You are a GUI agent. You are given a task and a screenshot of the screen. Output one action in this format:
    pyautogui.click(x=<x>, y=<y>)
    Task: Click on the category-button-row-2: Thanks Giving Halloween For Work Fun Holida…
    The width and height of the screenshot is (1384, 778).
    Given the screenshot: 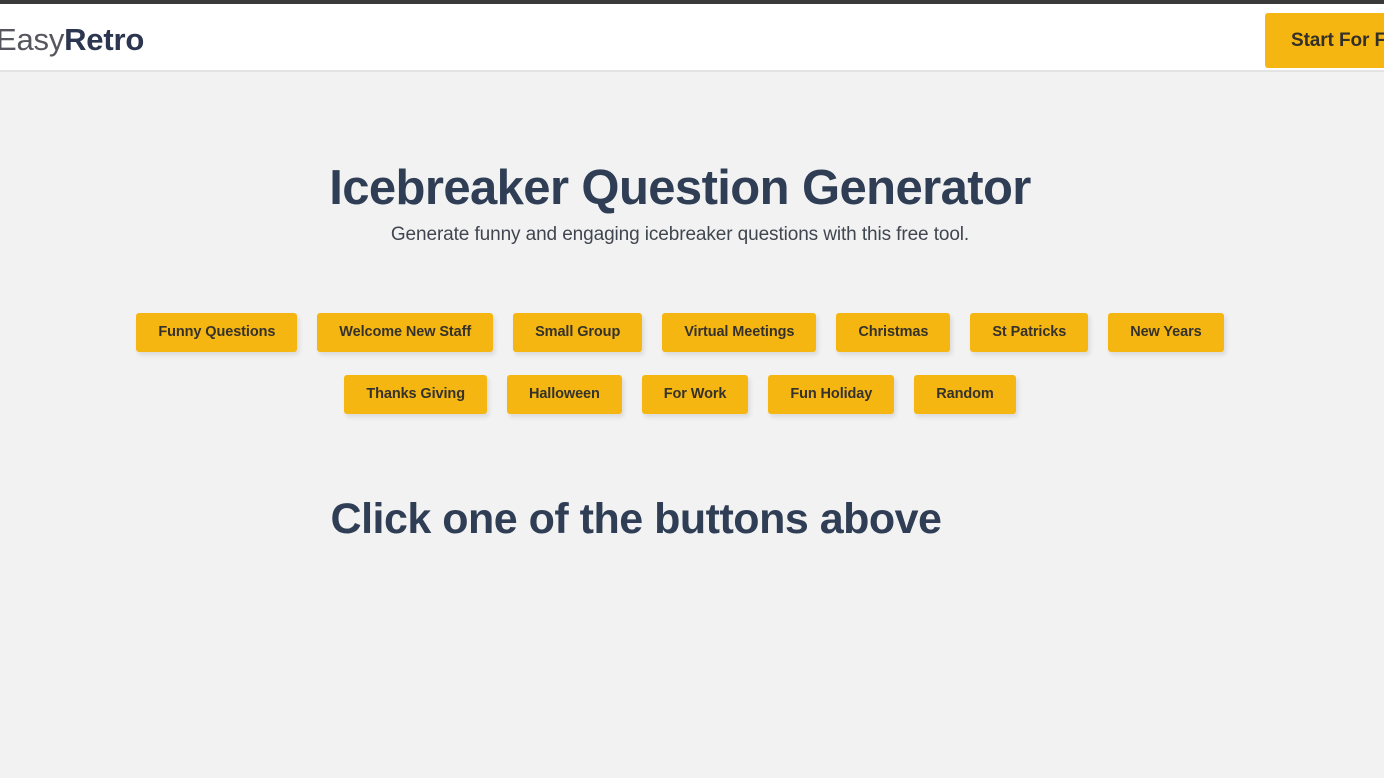 What is the action you would take?
    pyautogui.click(x=680, y=394)
    